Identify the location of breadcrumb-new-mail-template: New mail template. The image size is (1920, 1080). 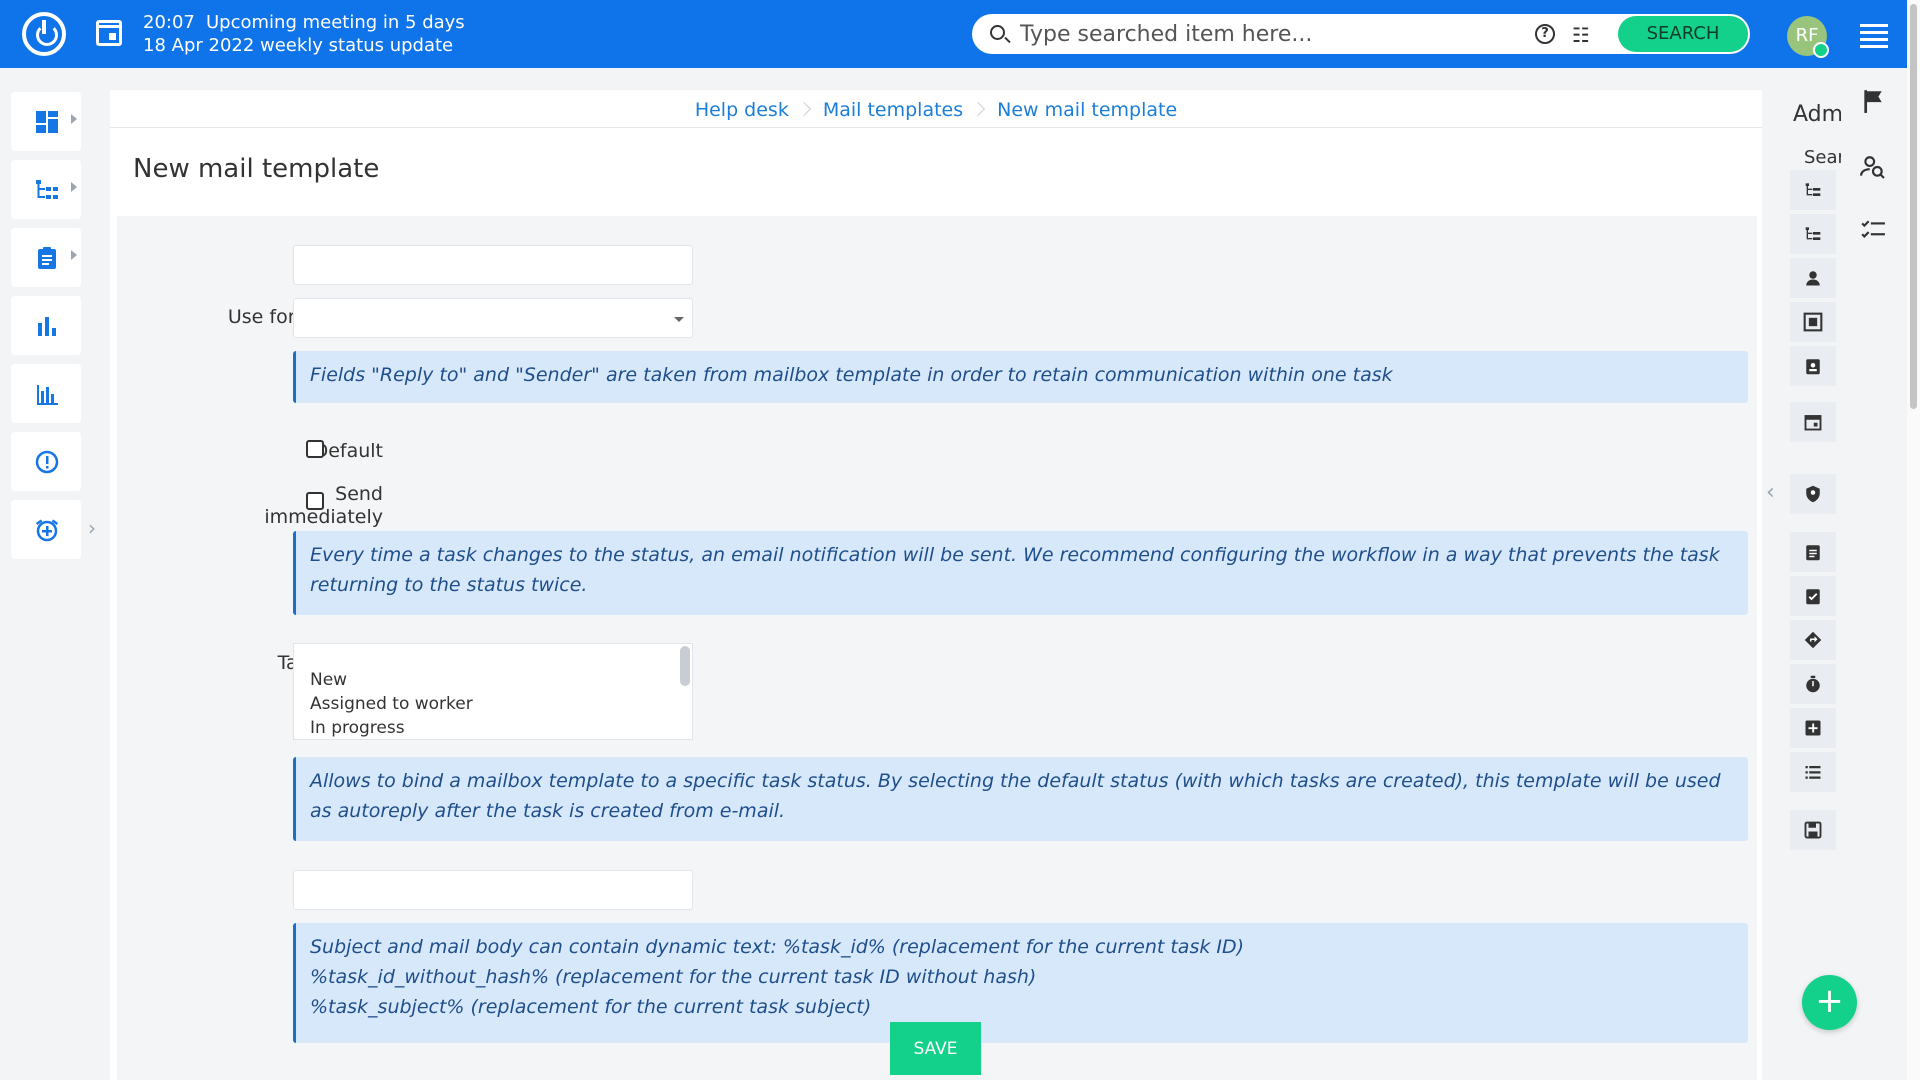
(1087, 110).